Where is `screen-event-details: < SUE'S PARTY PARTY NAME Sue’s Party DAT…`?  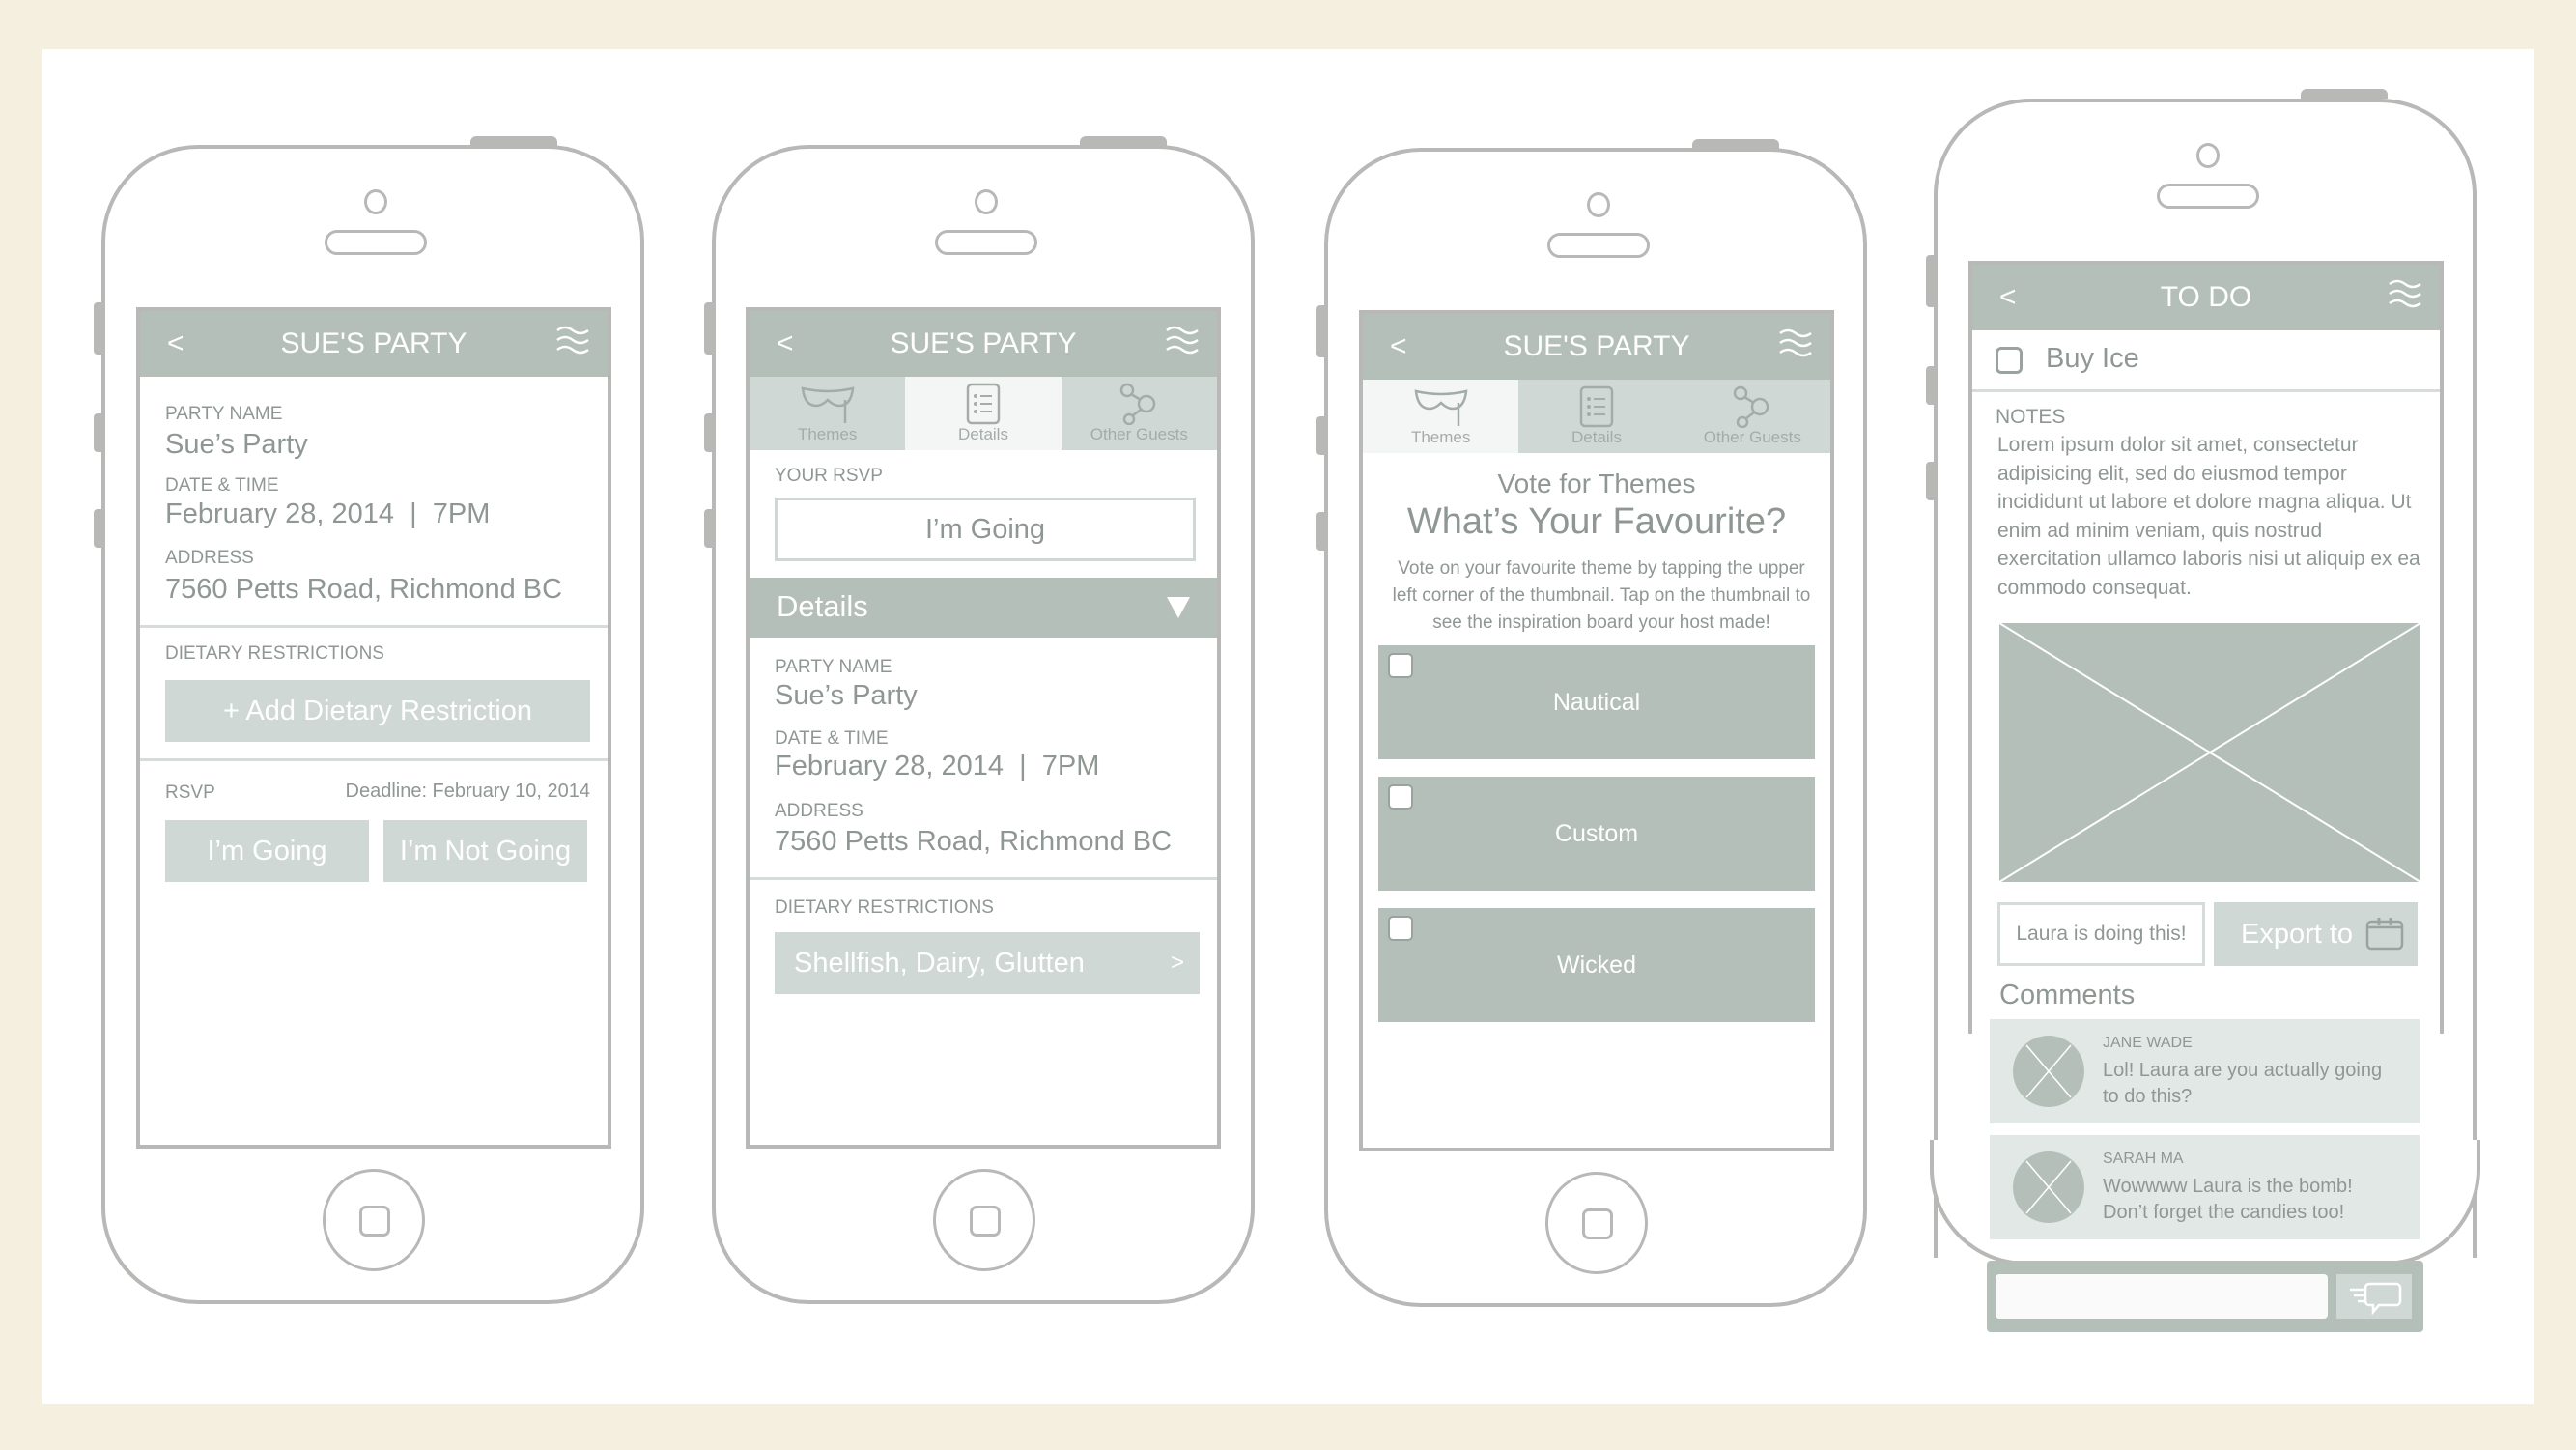 screen-event-details: < SUE'S PARTY PARTY NAME Sue’s Party DAT… is located at coordinates (373, 728).